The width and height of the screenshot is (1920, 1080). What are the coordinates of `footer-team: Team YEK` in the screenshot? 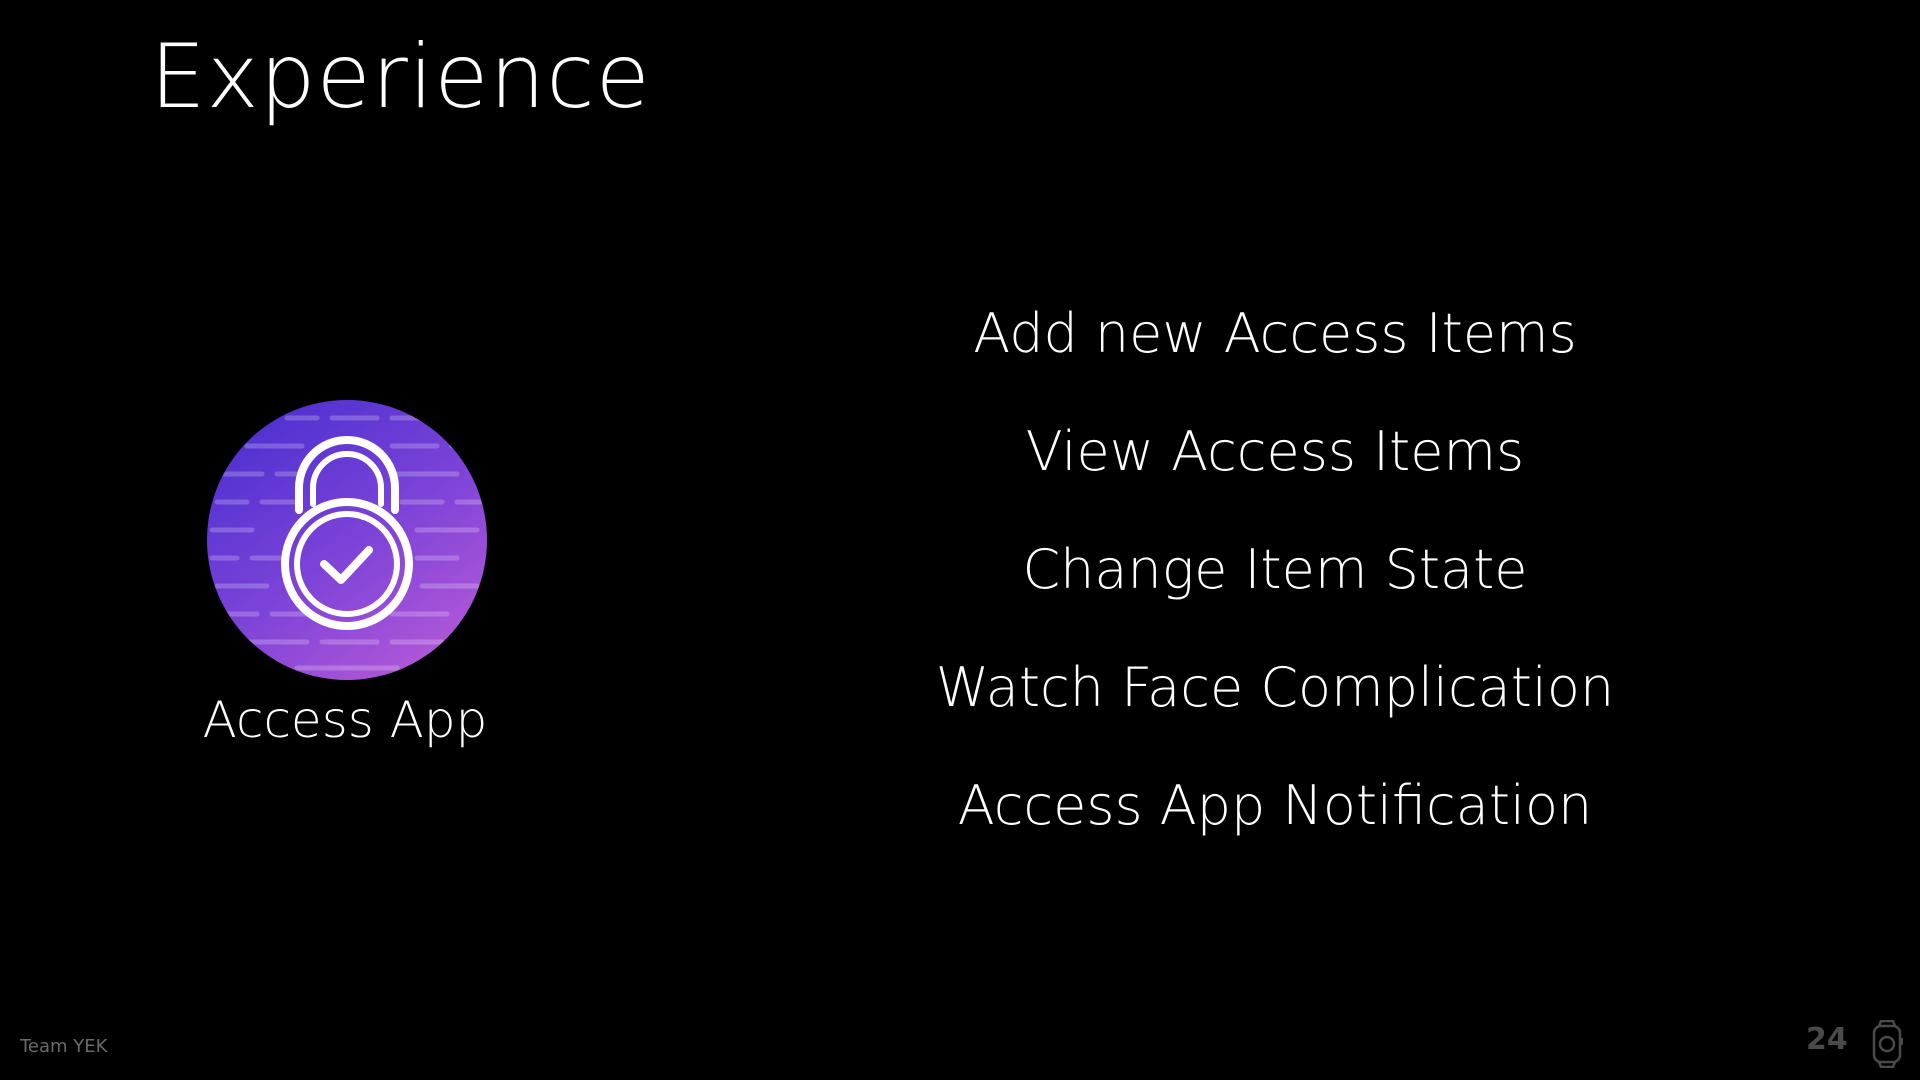 It's located at (64, 1046).